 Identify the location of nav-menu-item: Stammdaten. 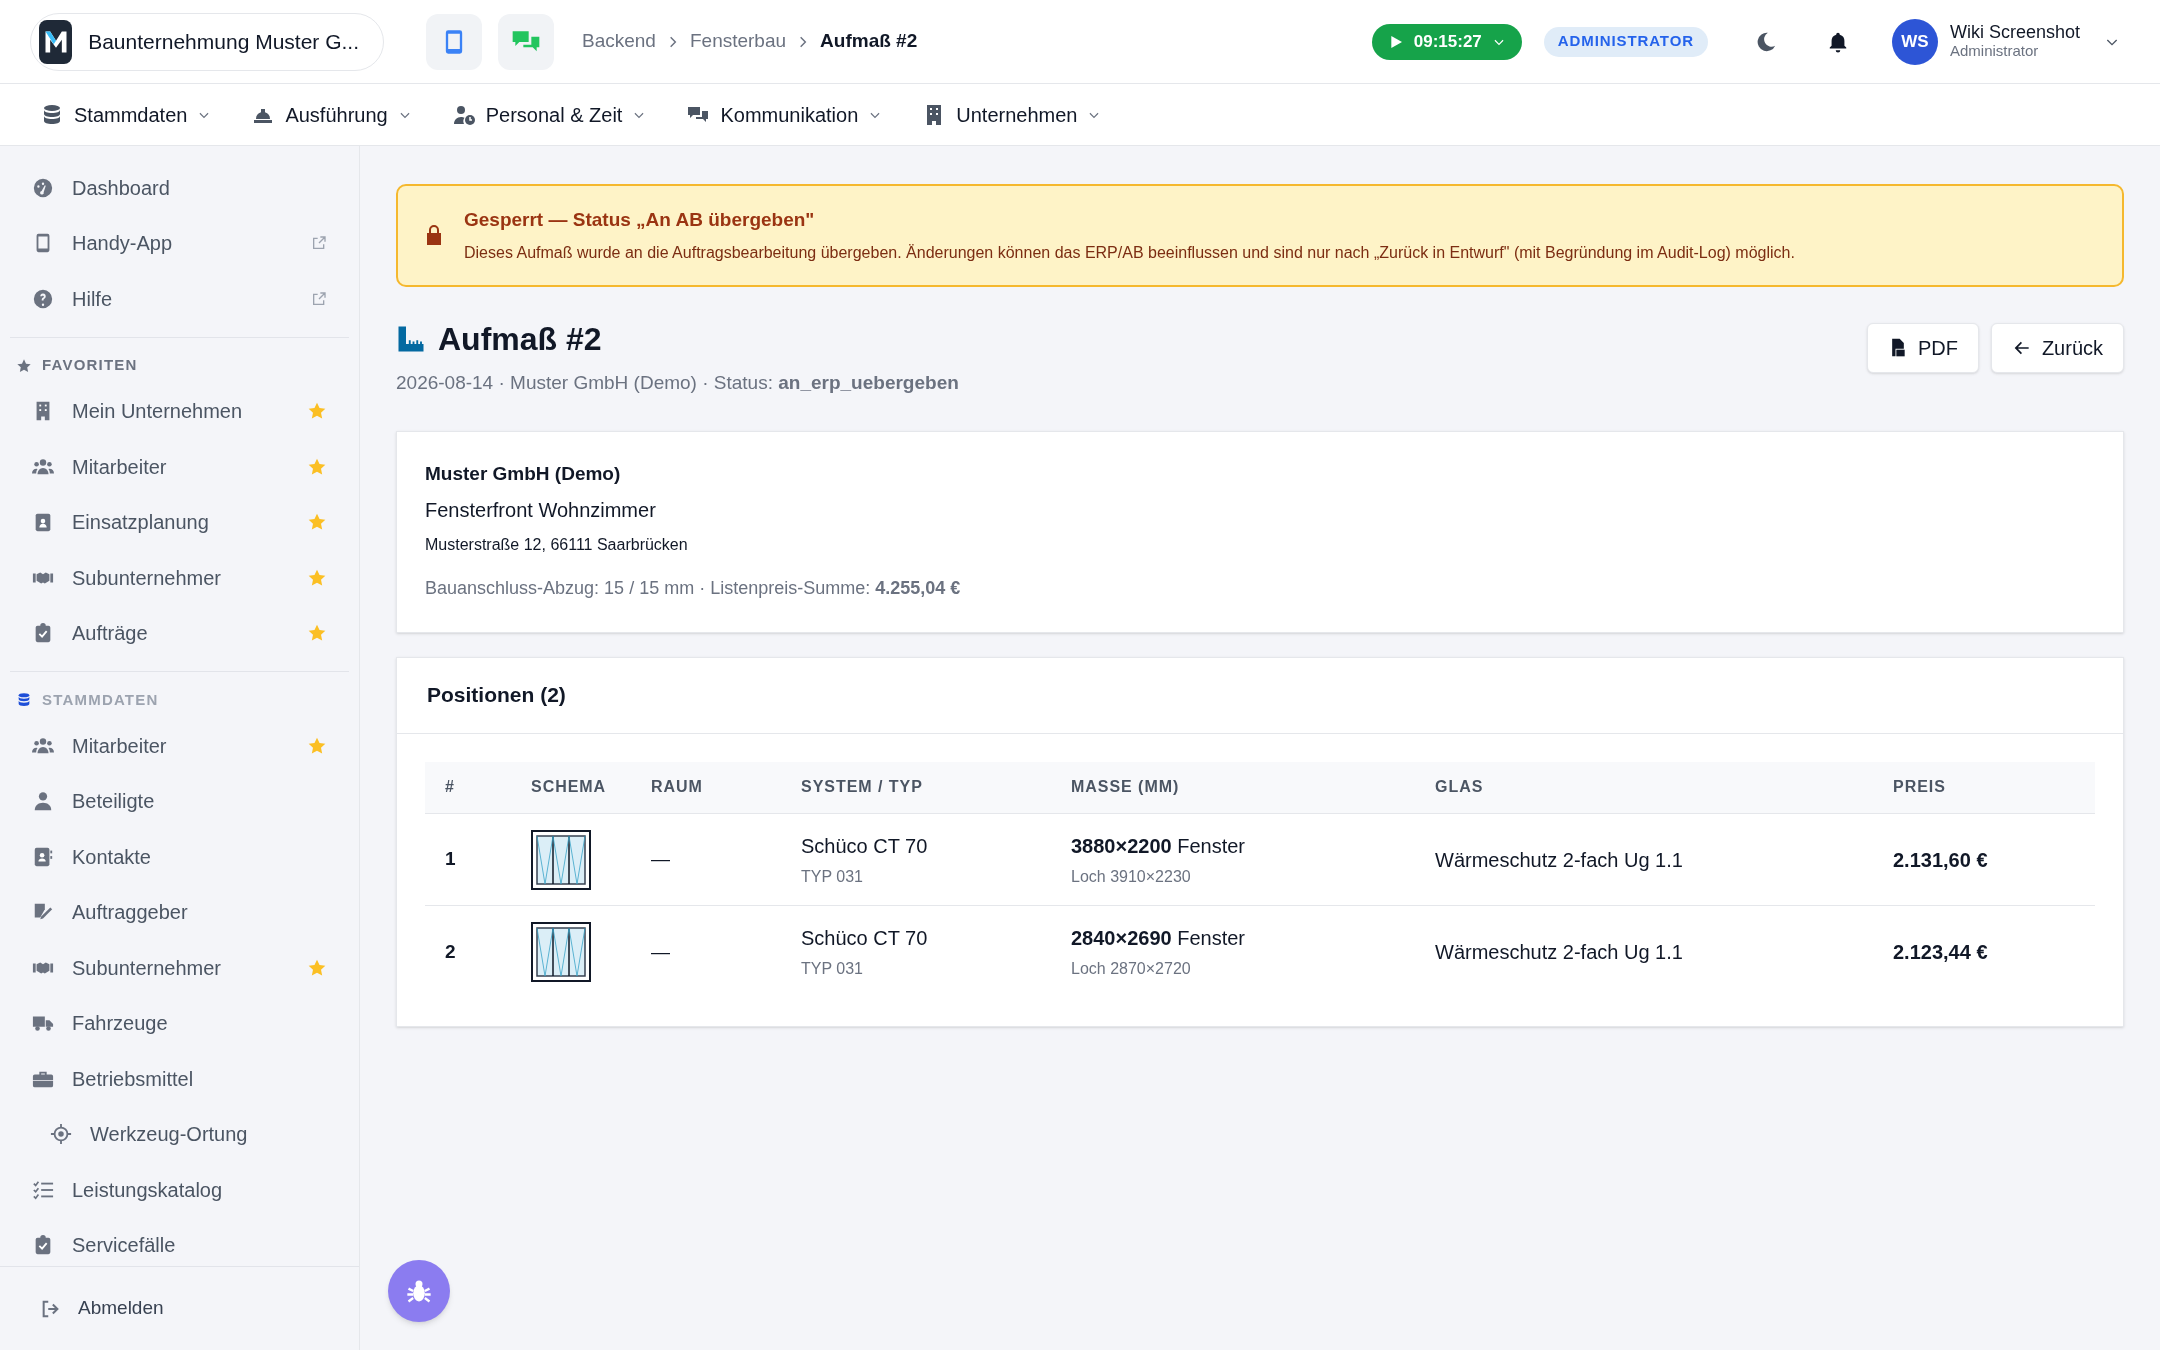
(126, 114).